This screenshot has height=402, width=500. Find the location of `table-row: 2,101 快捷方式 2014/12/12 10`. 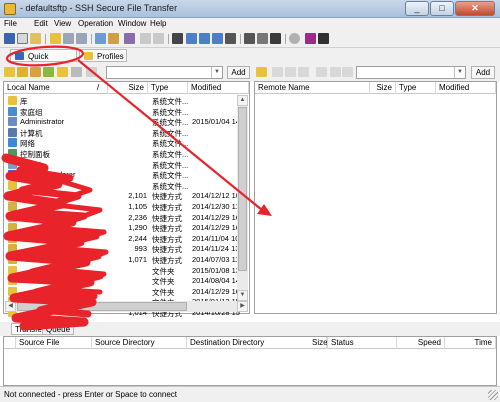

table-row: 2,101 快捷方式 2014/12/12 10 is located at coordinates (125, 195).